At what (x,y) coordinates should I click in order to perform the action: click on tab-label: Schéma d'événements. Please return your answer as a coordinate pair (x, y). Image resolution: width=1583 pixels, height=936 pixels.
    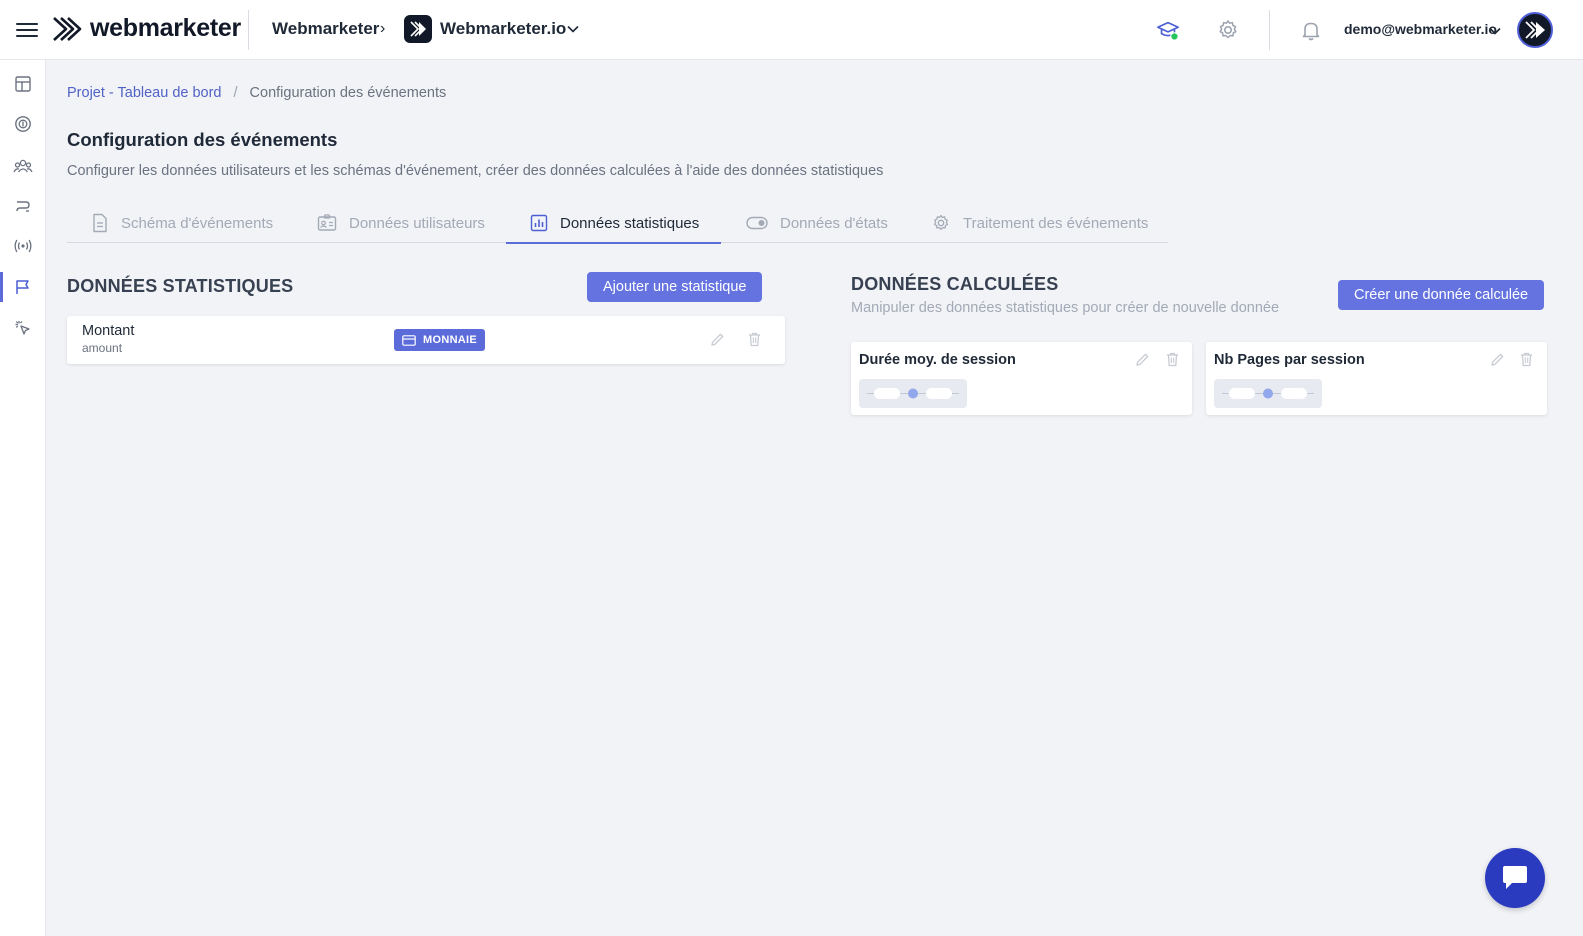
    Looking at the image, I should click on (197, 223).